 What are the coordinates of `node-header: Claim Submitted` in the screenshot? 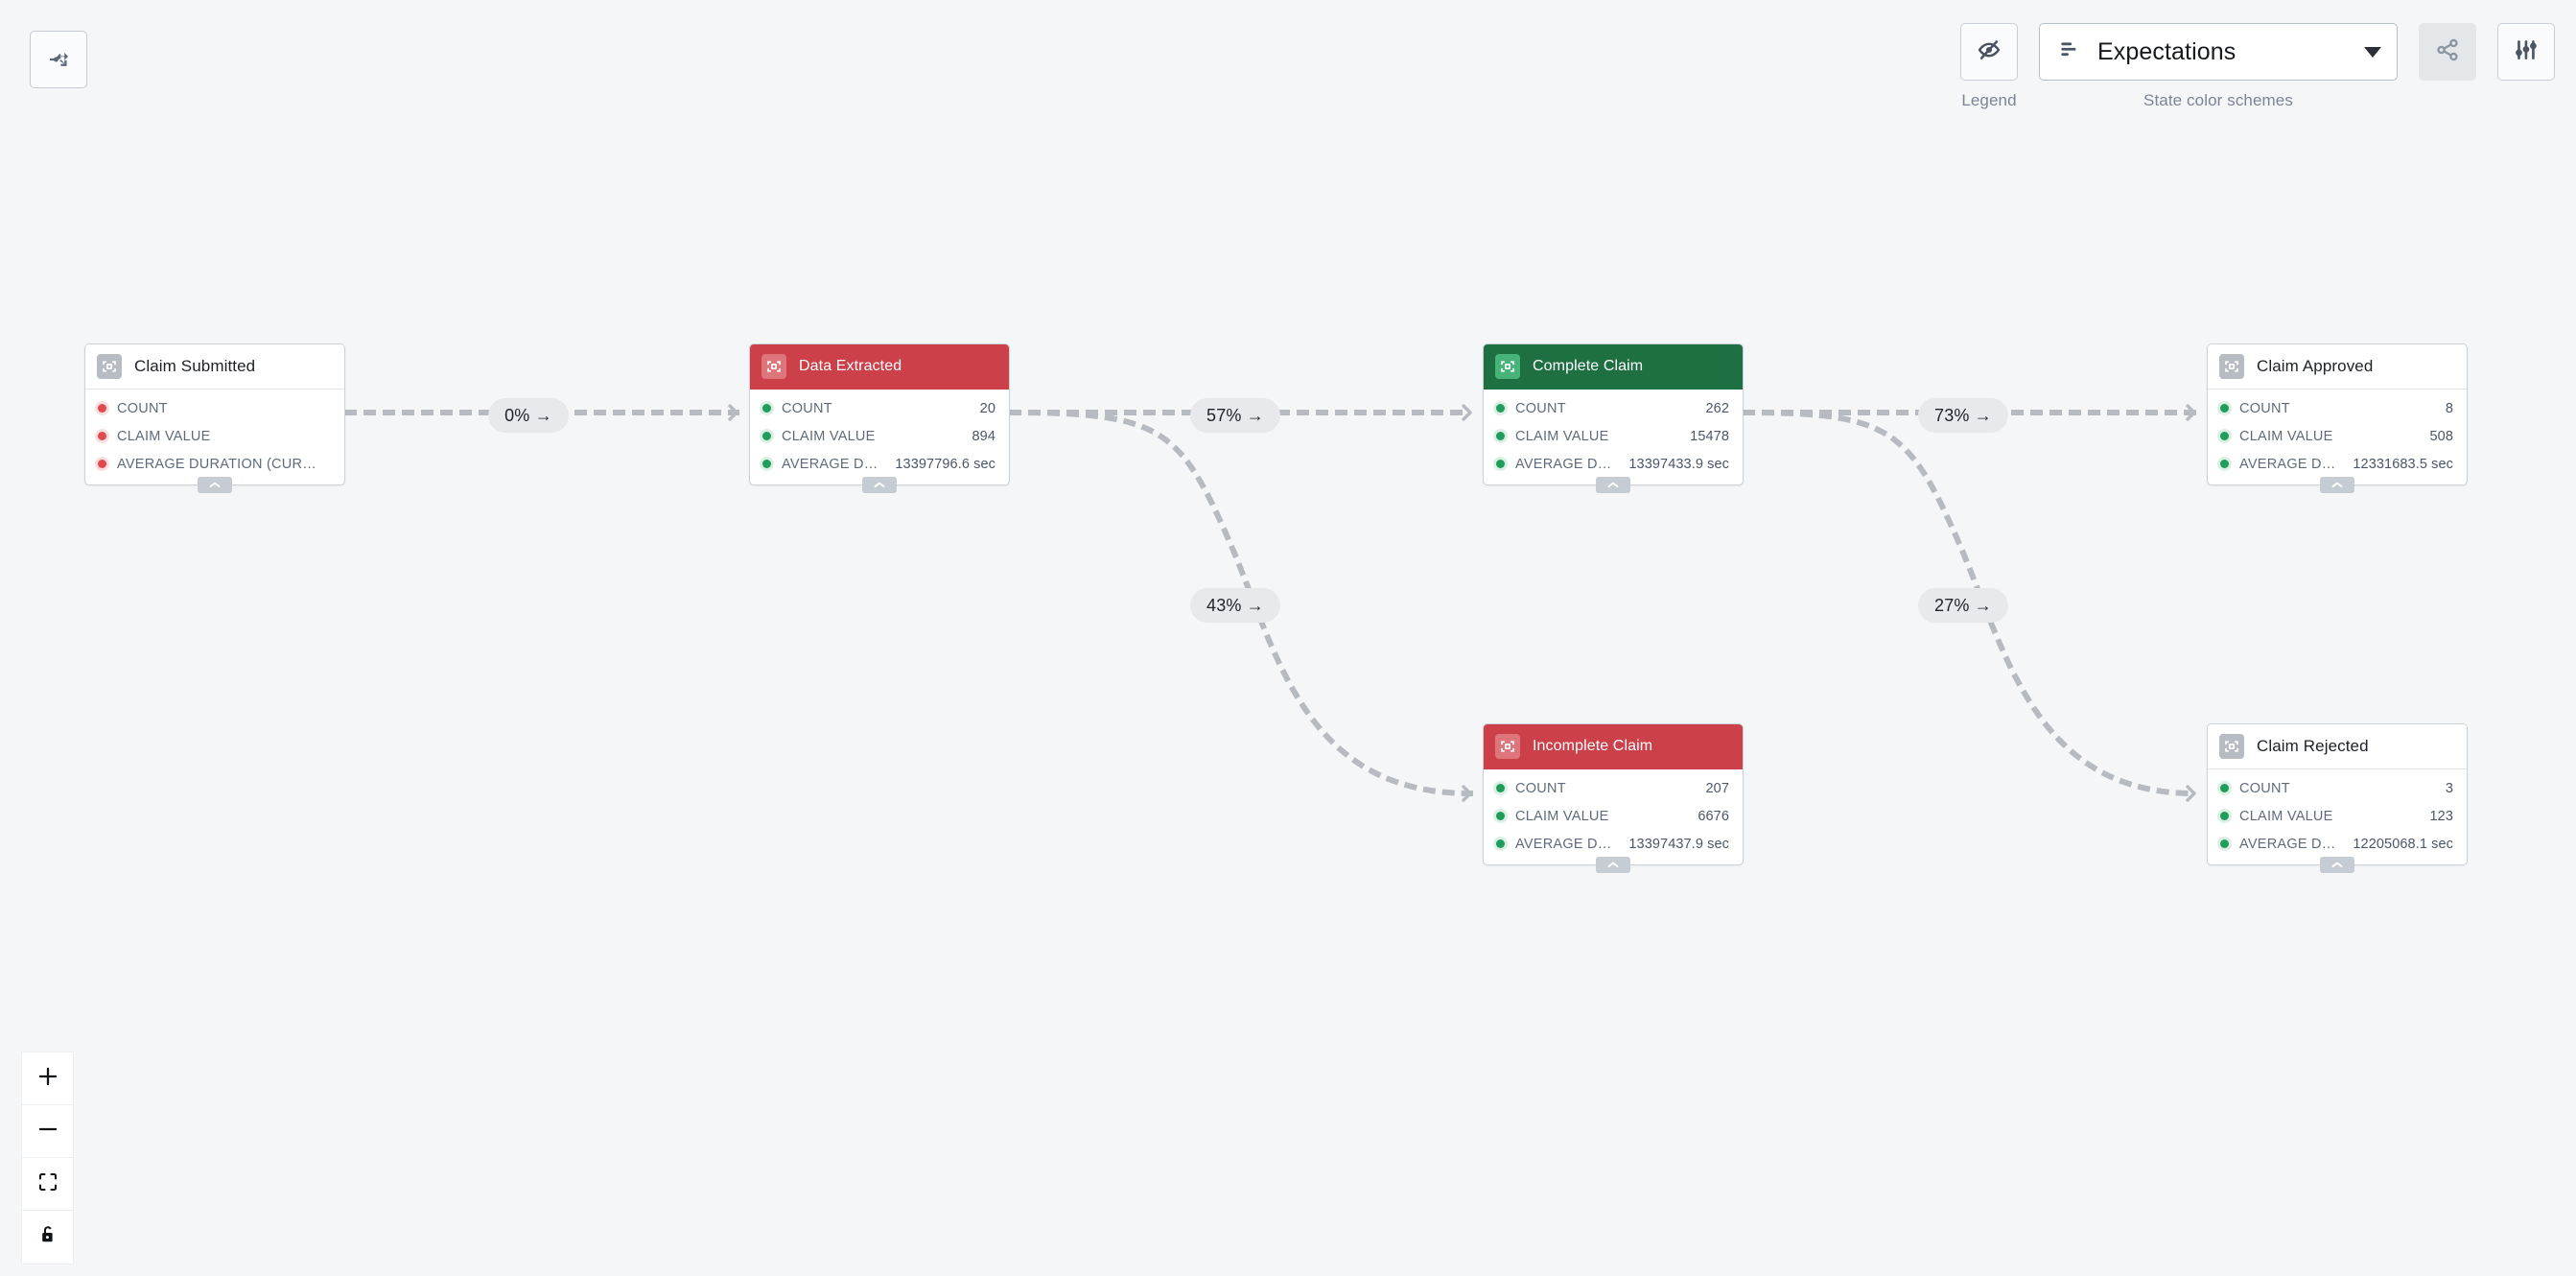 It's located at (214, 367).